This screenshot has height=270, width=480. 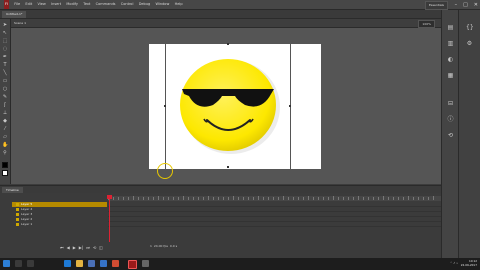 What do you see at coordinates (6, 263) in the screenshot?
I see `start-icon` at bounding box center [6, 263].